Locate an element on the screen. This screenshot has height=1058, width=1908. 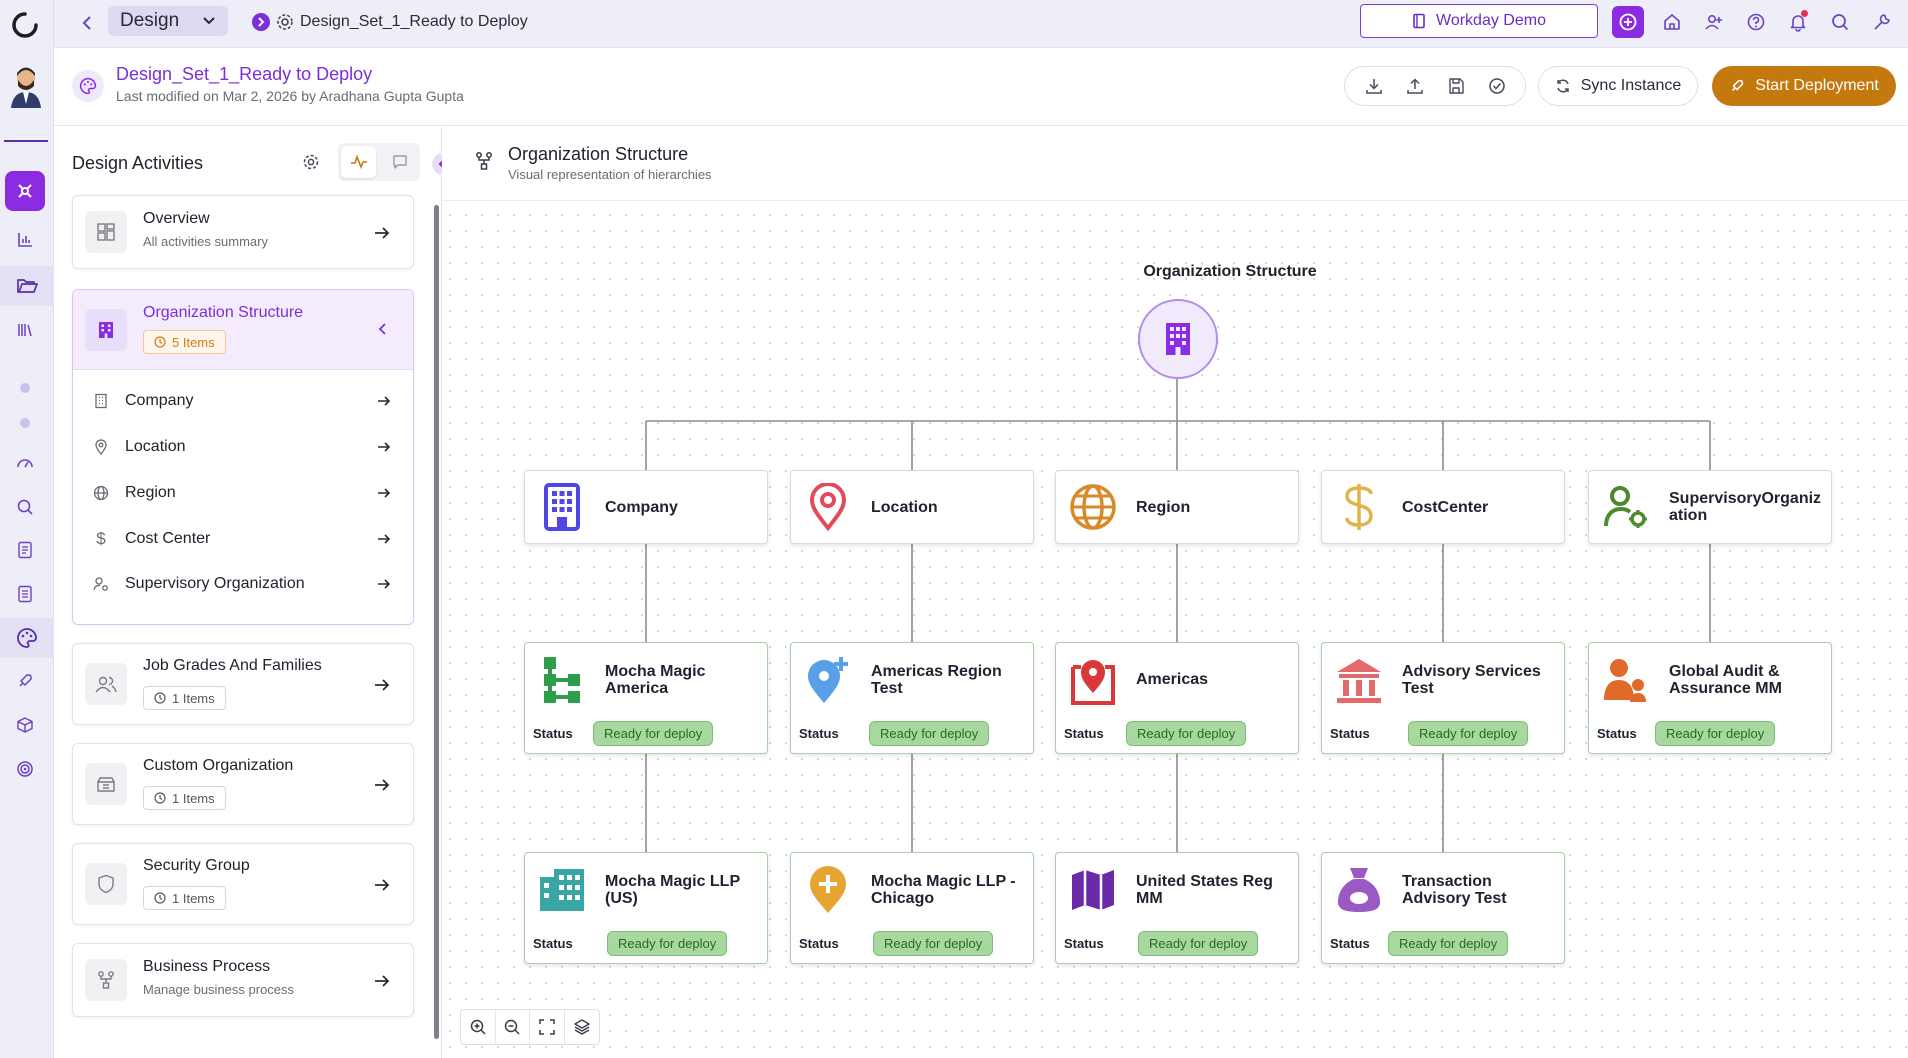
zoom-in-button is located at coordinates (478, 1027).